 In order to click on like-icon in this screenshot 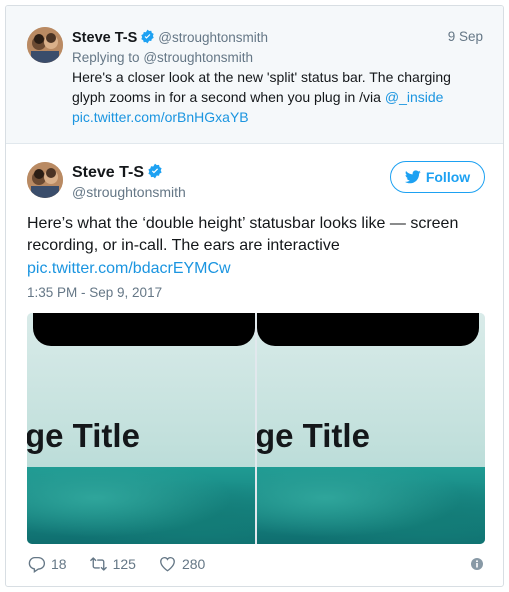, I will do `click(167, 564)`.